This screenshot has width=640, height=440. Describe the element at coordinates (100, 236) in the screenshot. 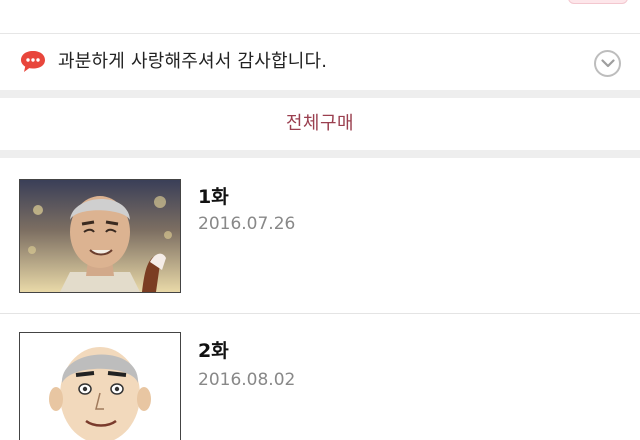

I see `episode-1-thumbnail` at that location.